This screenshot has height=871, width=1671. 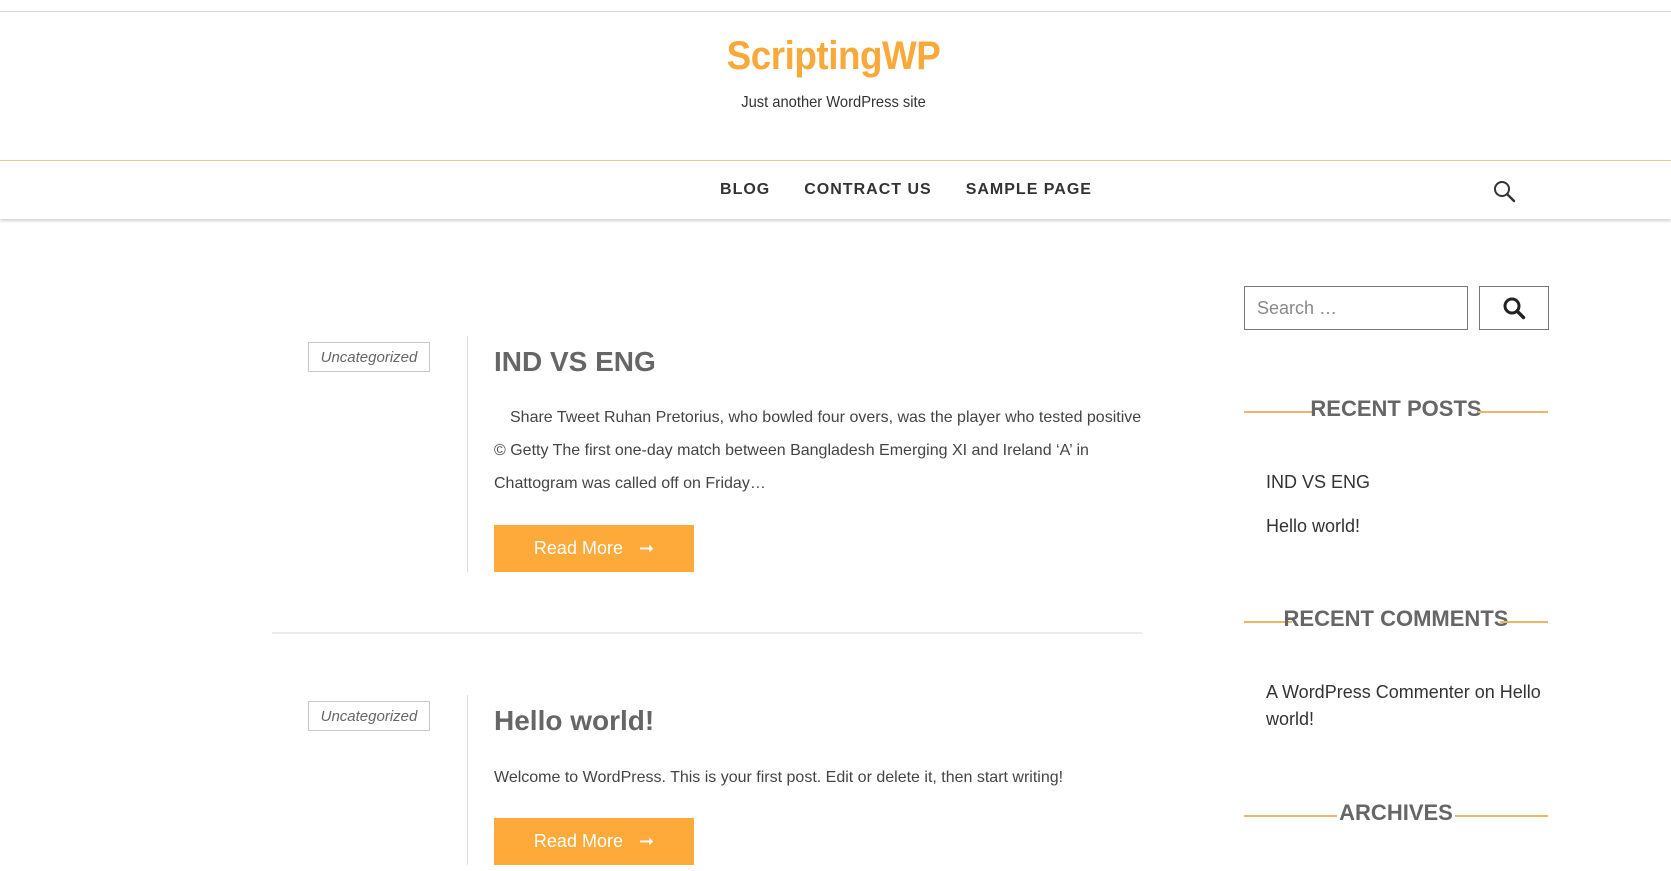 I want to click on recent-comments-heading: RECENT COMMENTS, so click(x=1396, y=621).